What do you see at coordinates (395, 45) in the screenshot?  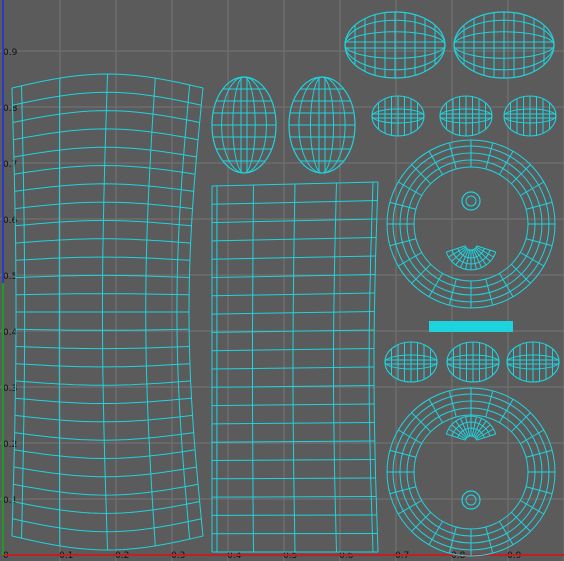 I see `uv-shell-oval-top-left` at bounding box center [395, 45].